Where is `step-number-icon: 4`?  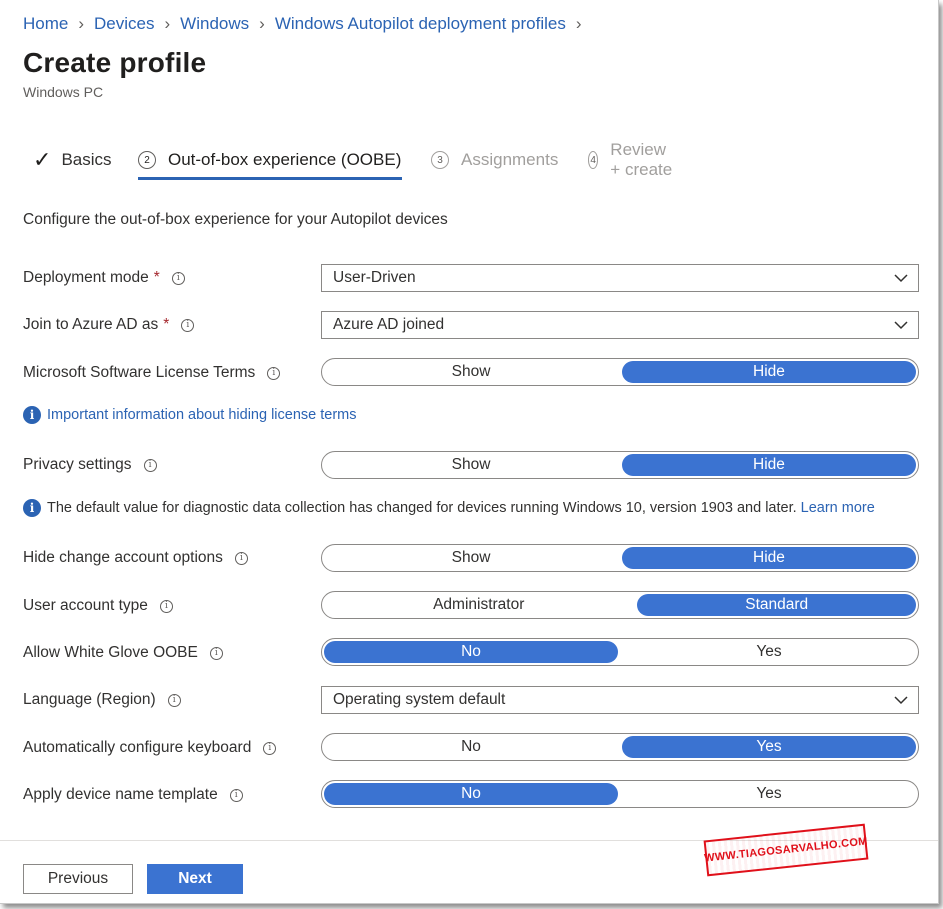
step-number-icon: 4 is located at coordinates (593, 160).